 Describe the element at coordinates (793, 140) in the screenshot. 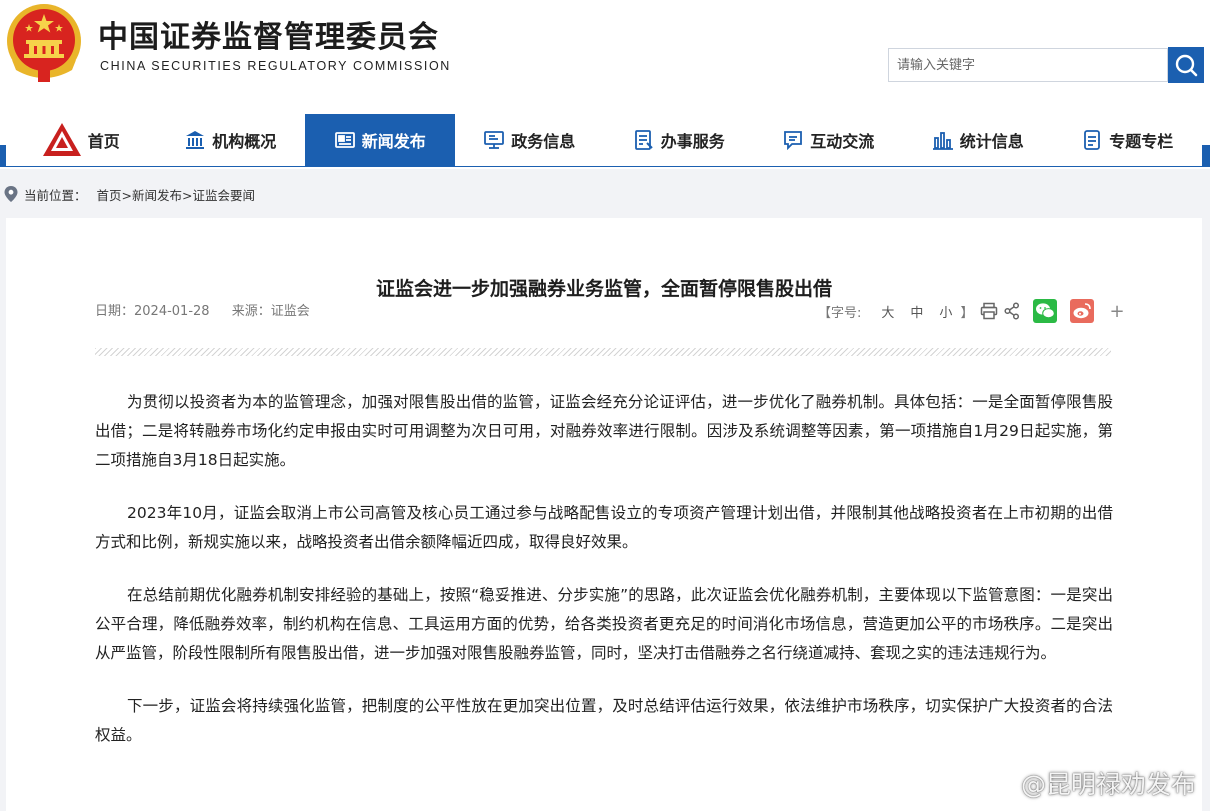

I see `chat-icon` at that location.